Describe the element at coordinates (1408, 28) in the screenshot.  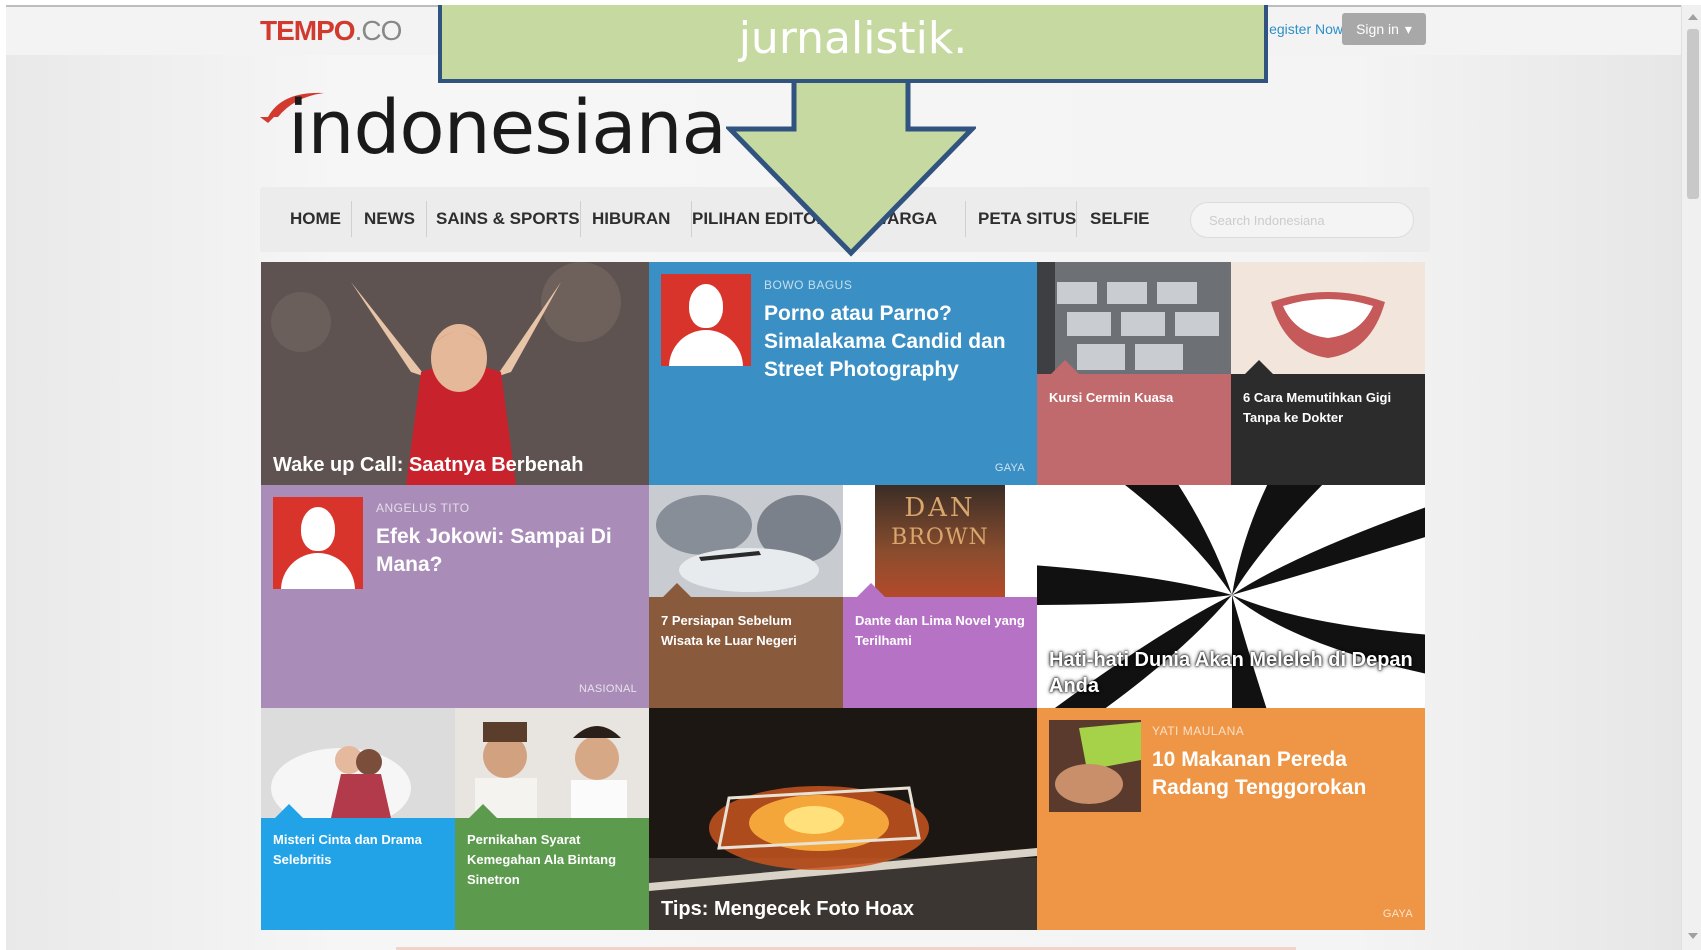
I see `chevron-down-icon: ▾` at that location.